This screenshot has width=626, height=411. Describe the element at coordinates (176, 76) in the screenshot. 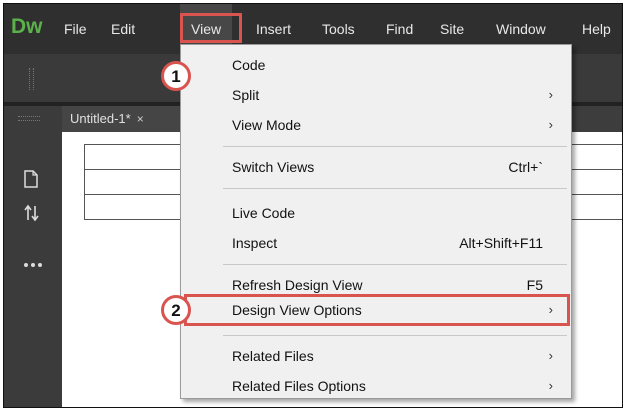

I see `step-1-badge: 1` at that location.